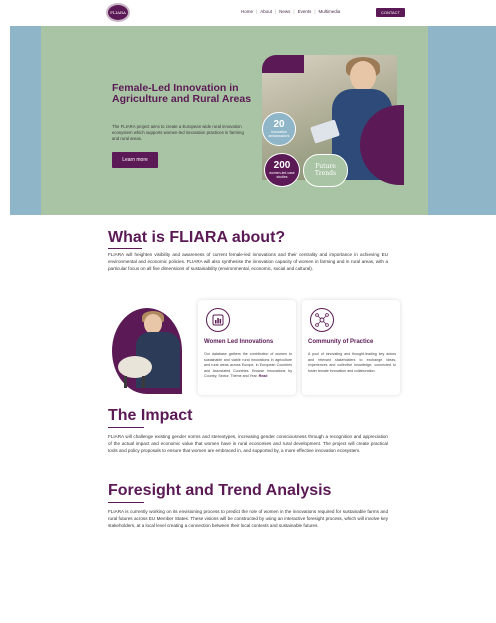  What do you see at coordinates (284, 11) in the screenshot?
I see `nav-link-news: News` at bounding box center [284, 11].